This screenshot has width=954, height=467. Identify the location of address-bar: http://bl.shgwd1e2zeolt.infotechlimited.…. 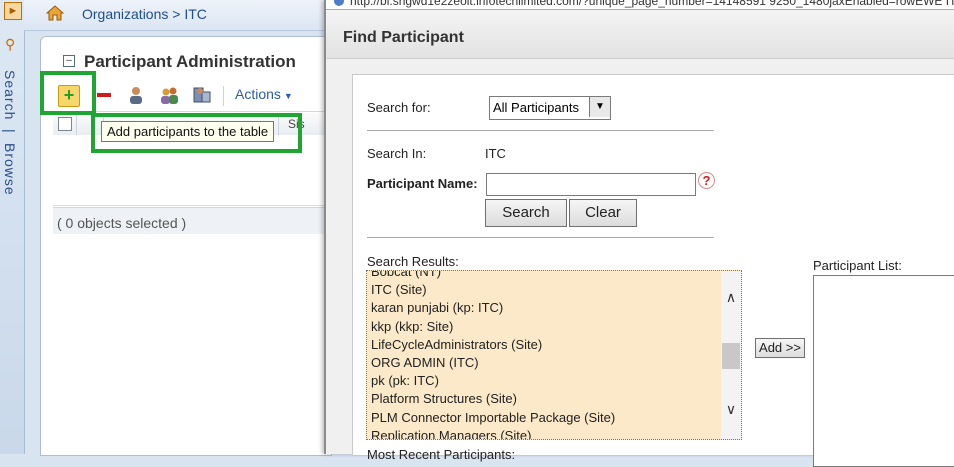
(640, 5).